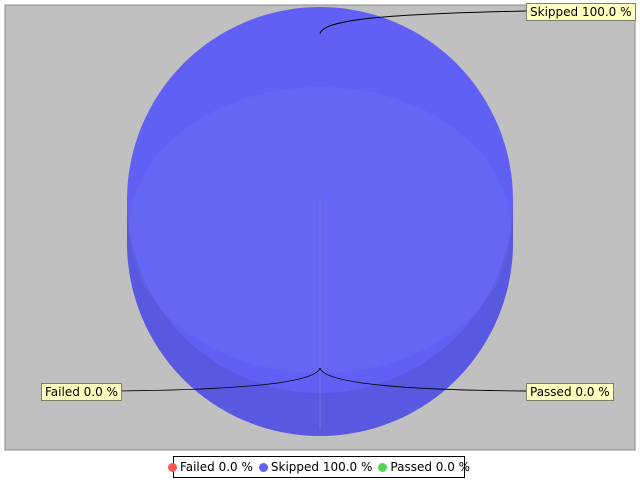 The image size is (640, 480). Describe the element at coordinates (581, 12) in the screenshot. I see `callout-skipped: Skipped 100.0 %` at that location.